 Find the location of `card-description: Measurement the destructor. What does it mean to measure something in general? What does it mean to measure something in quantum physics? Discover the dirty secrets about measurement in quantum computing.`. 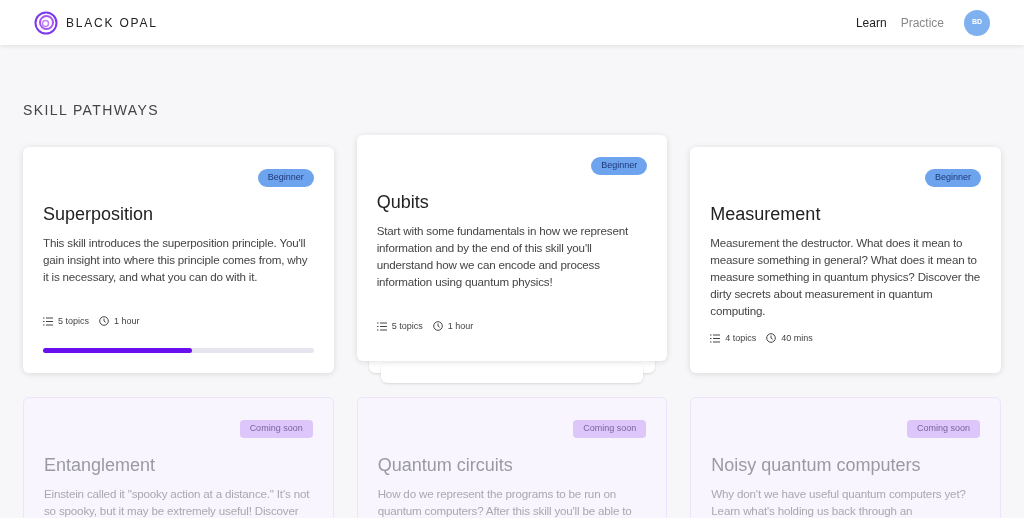

card-description: Measurement the destructor. What does it mean to measure something in general? What does it mean to measure something in quantum physics? Discover the dirty secrets about measurement in quantum computing. is located at coordinates (845, 276).